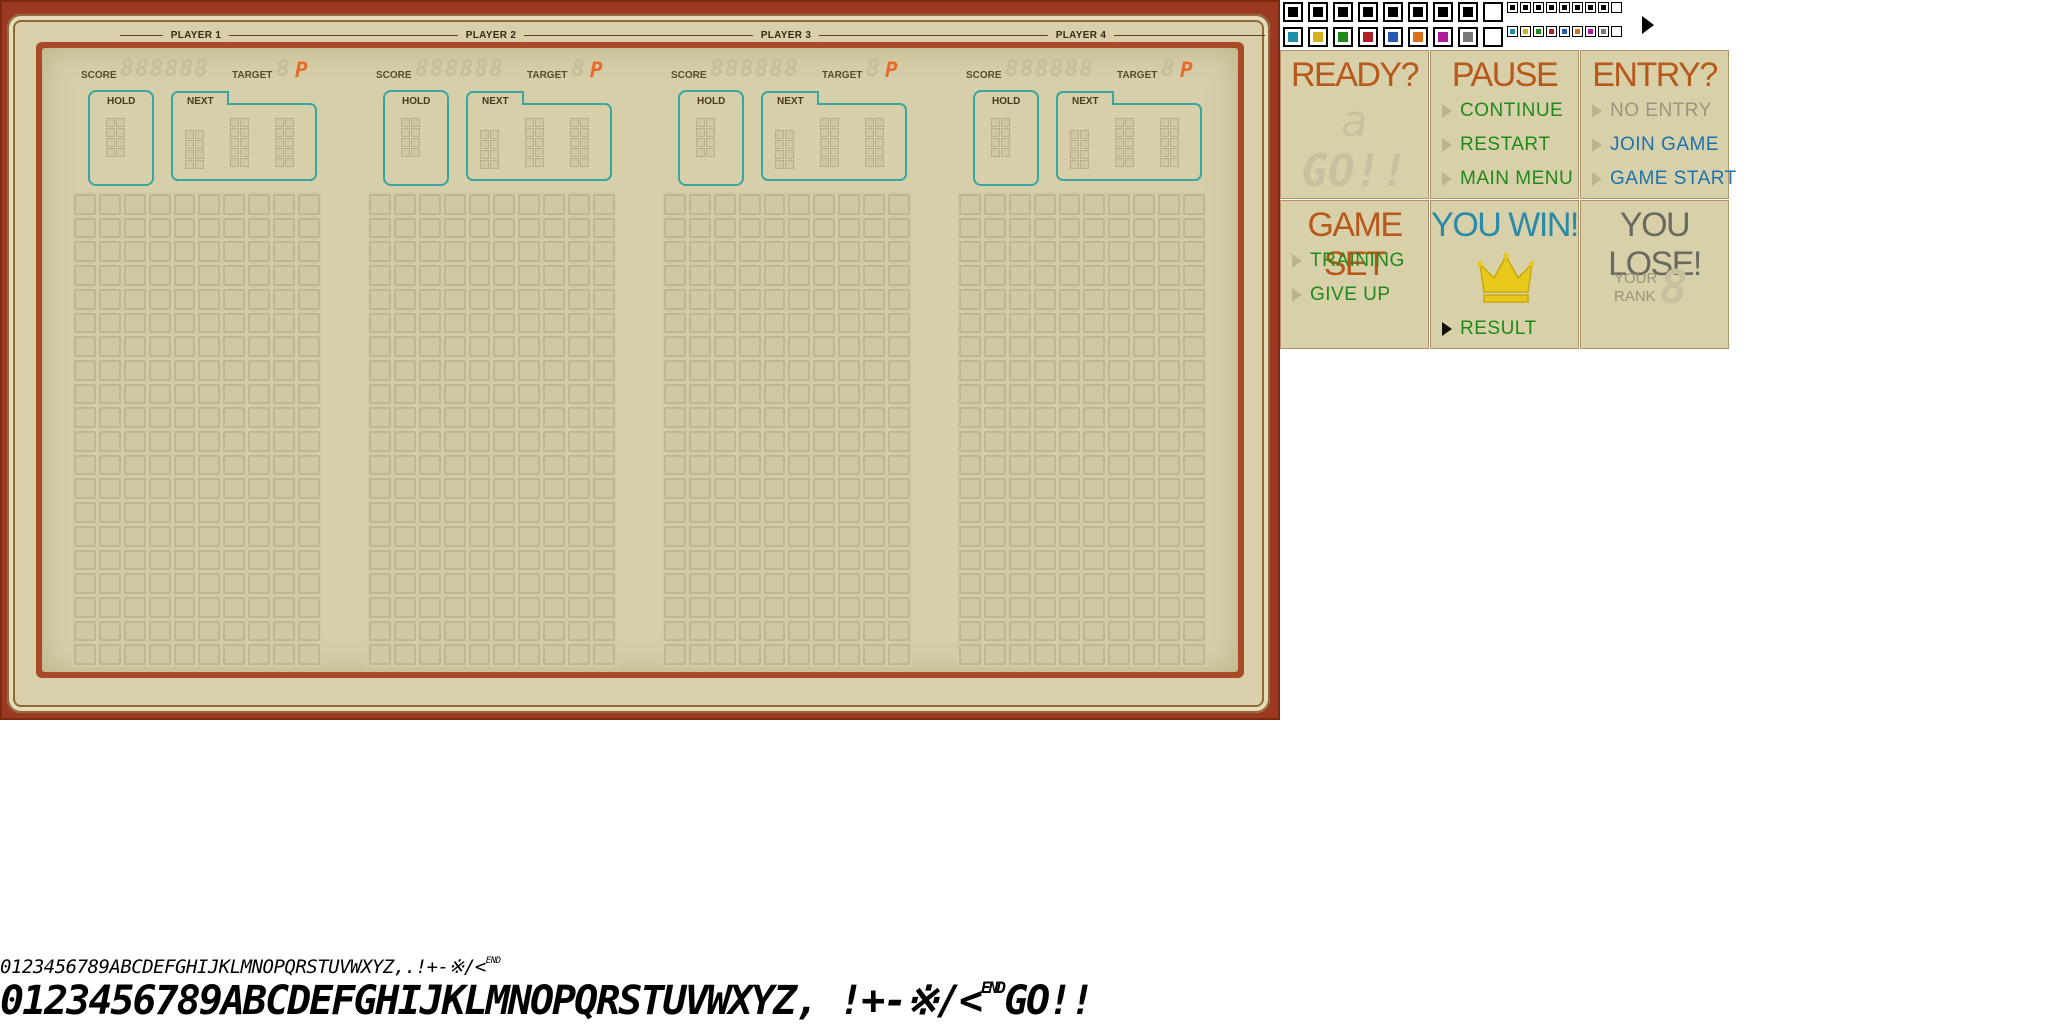  Describe the element at coordinates (1564, 7) in the screenshot. I see `swatch-fill` at that location.